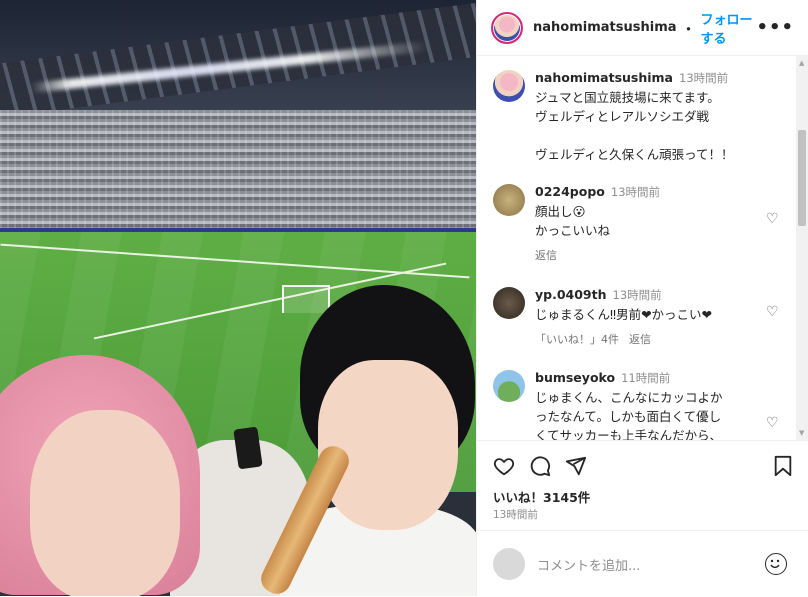  Describe the element at coordinates (729, 28) in the screenshot. I see `follow-button: フォローする` at that location.